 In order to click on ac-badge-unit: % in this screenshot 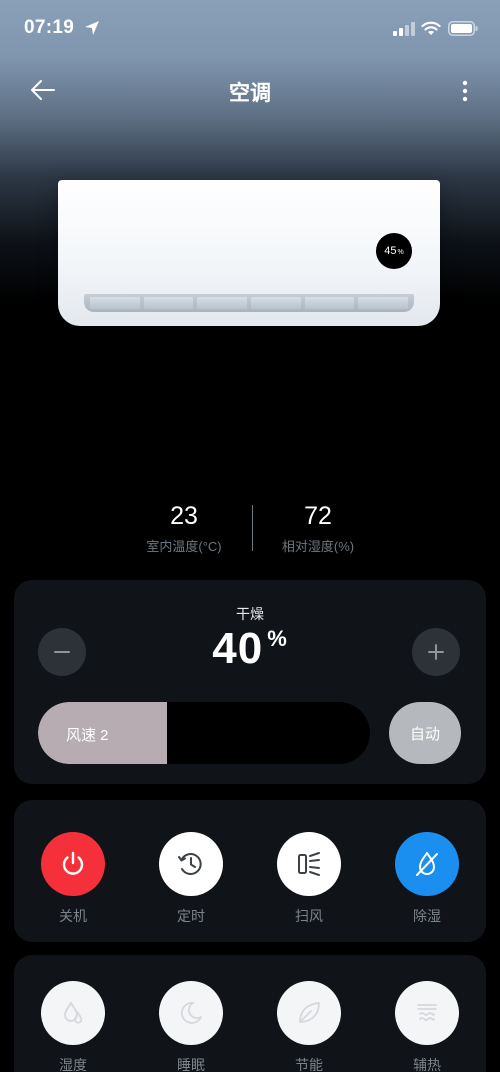, I will do `click(400, 252)`.